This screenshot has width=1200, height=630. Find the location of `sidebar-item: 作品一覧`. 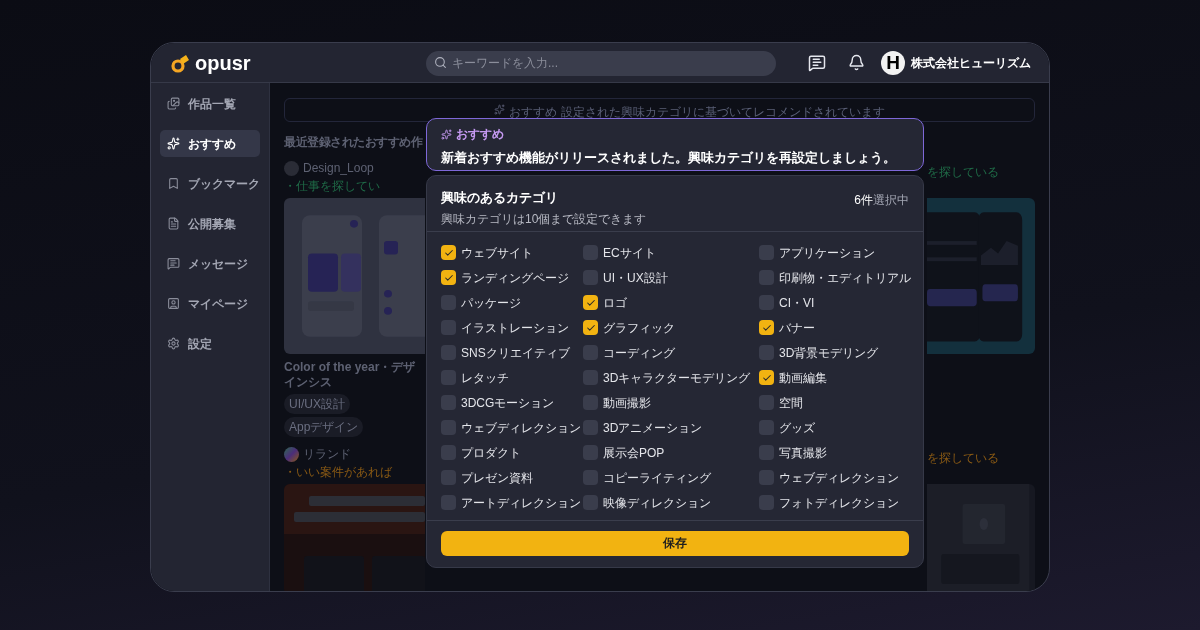

sidebar-item: 作品一覧 is located at coordinates (210, 103).